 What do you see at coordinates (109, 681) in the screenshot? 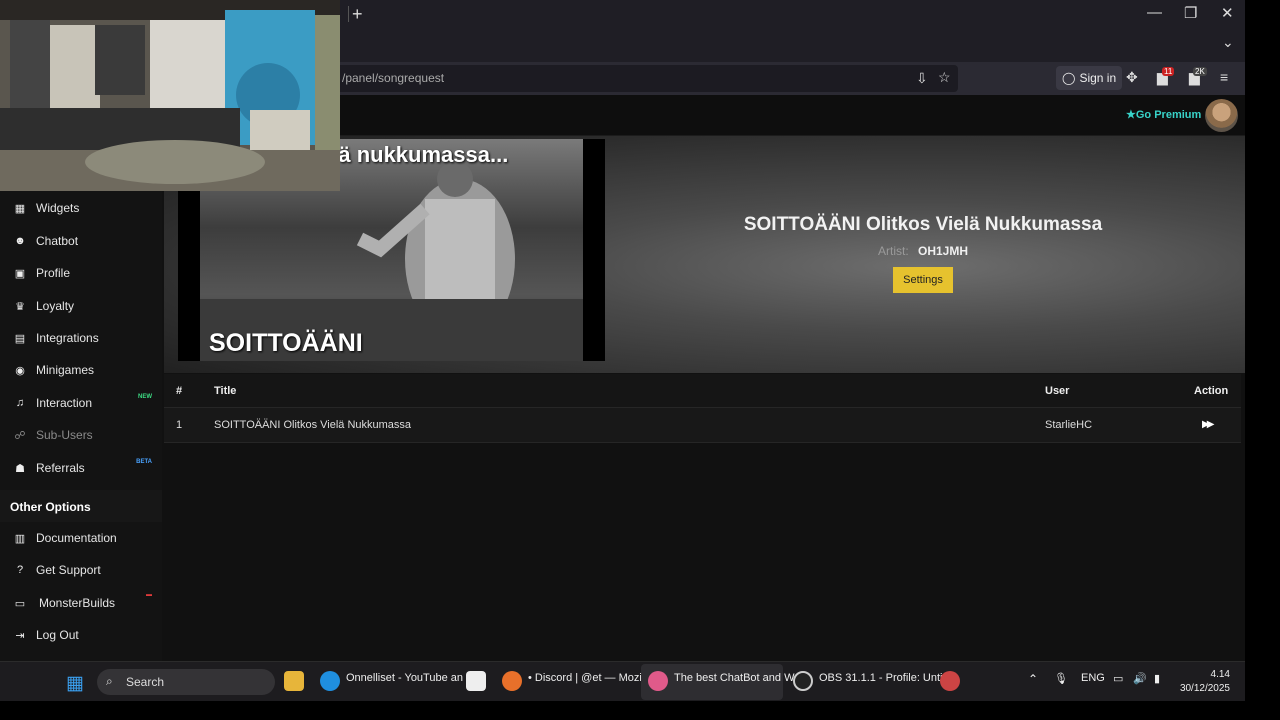
I see `search-icon: ⌕` at bounding box center [109, 681].